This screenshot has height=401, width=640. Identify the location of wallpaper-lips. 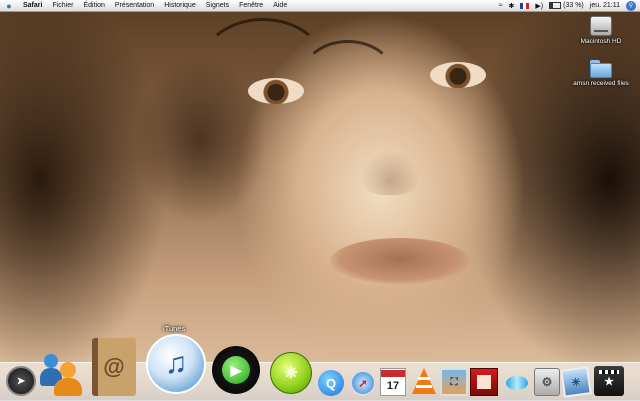
(400, 261).